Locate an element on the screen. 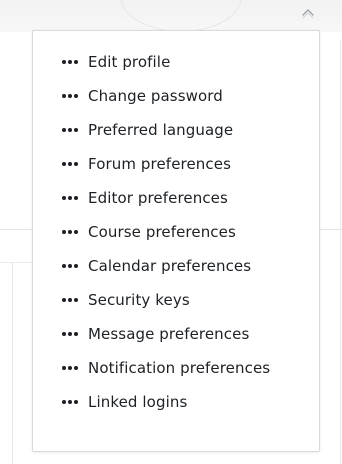  menu-item-preferred-language: Preferred language is located at coordinates (176, 130).